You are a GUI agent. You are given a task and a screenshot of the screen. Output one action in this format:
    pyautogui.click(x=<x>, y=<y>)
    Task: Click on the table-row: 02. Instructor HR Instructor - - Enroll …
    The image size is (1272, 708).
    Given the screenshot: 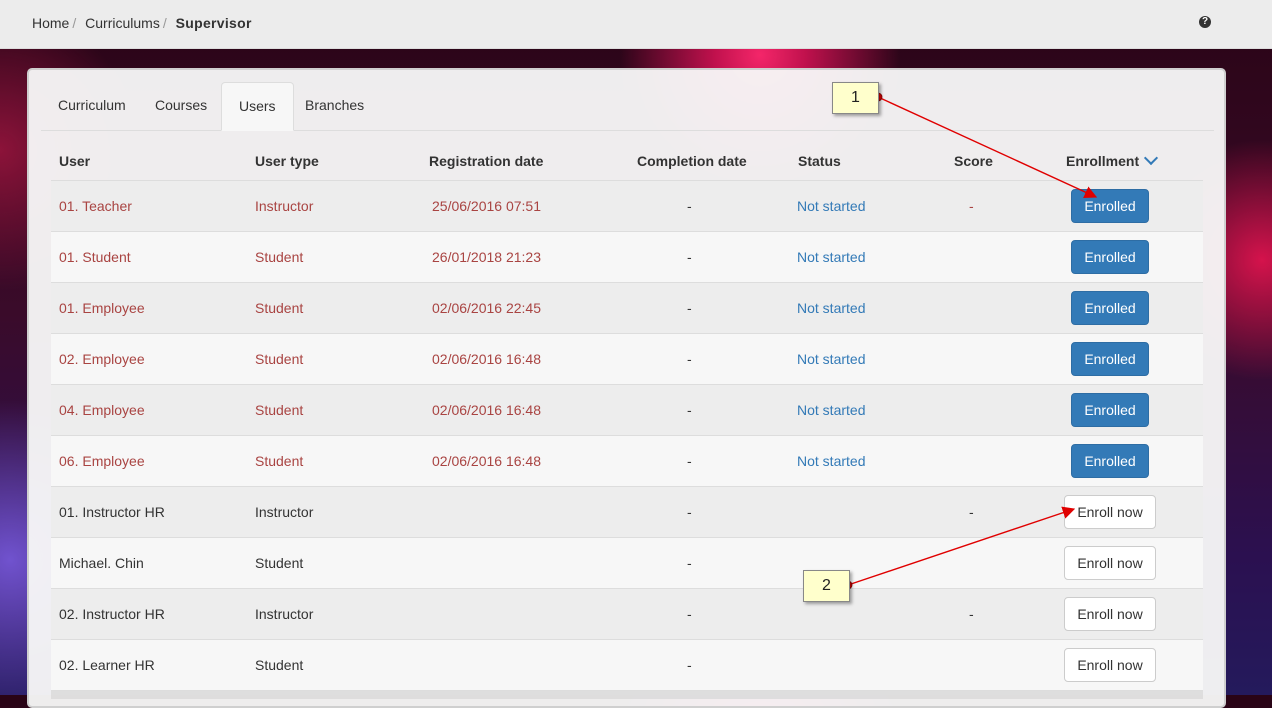 What is the action you would take?
    pyautogui.click(x=627, y=614)
    